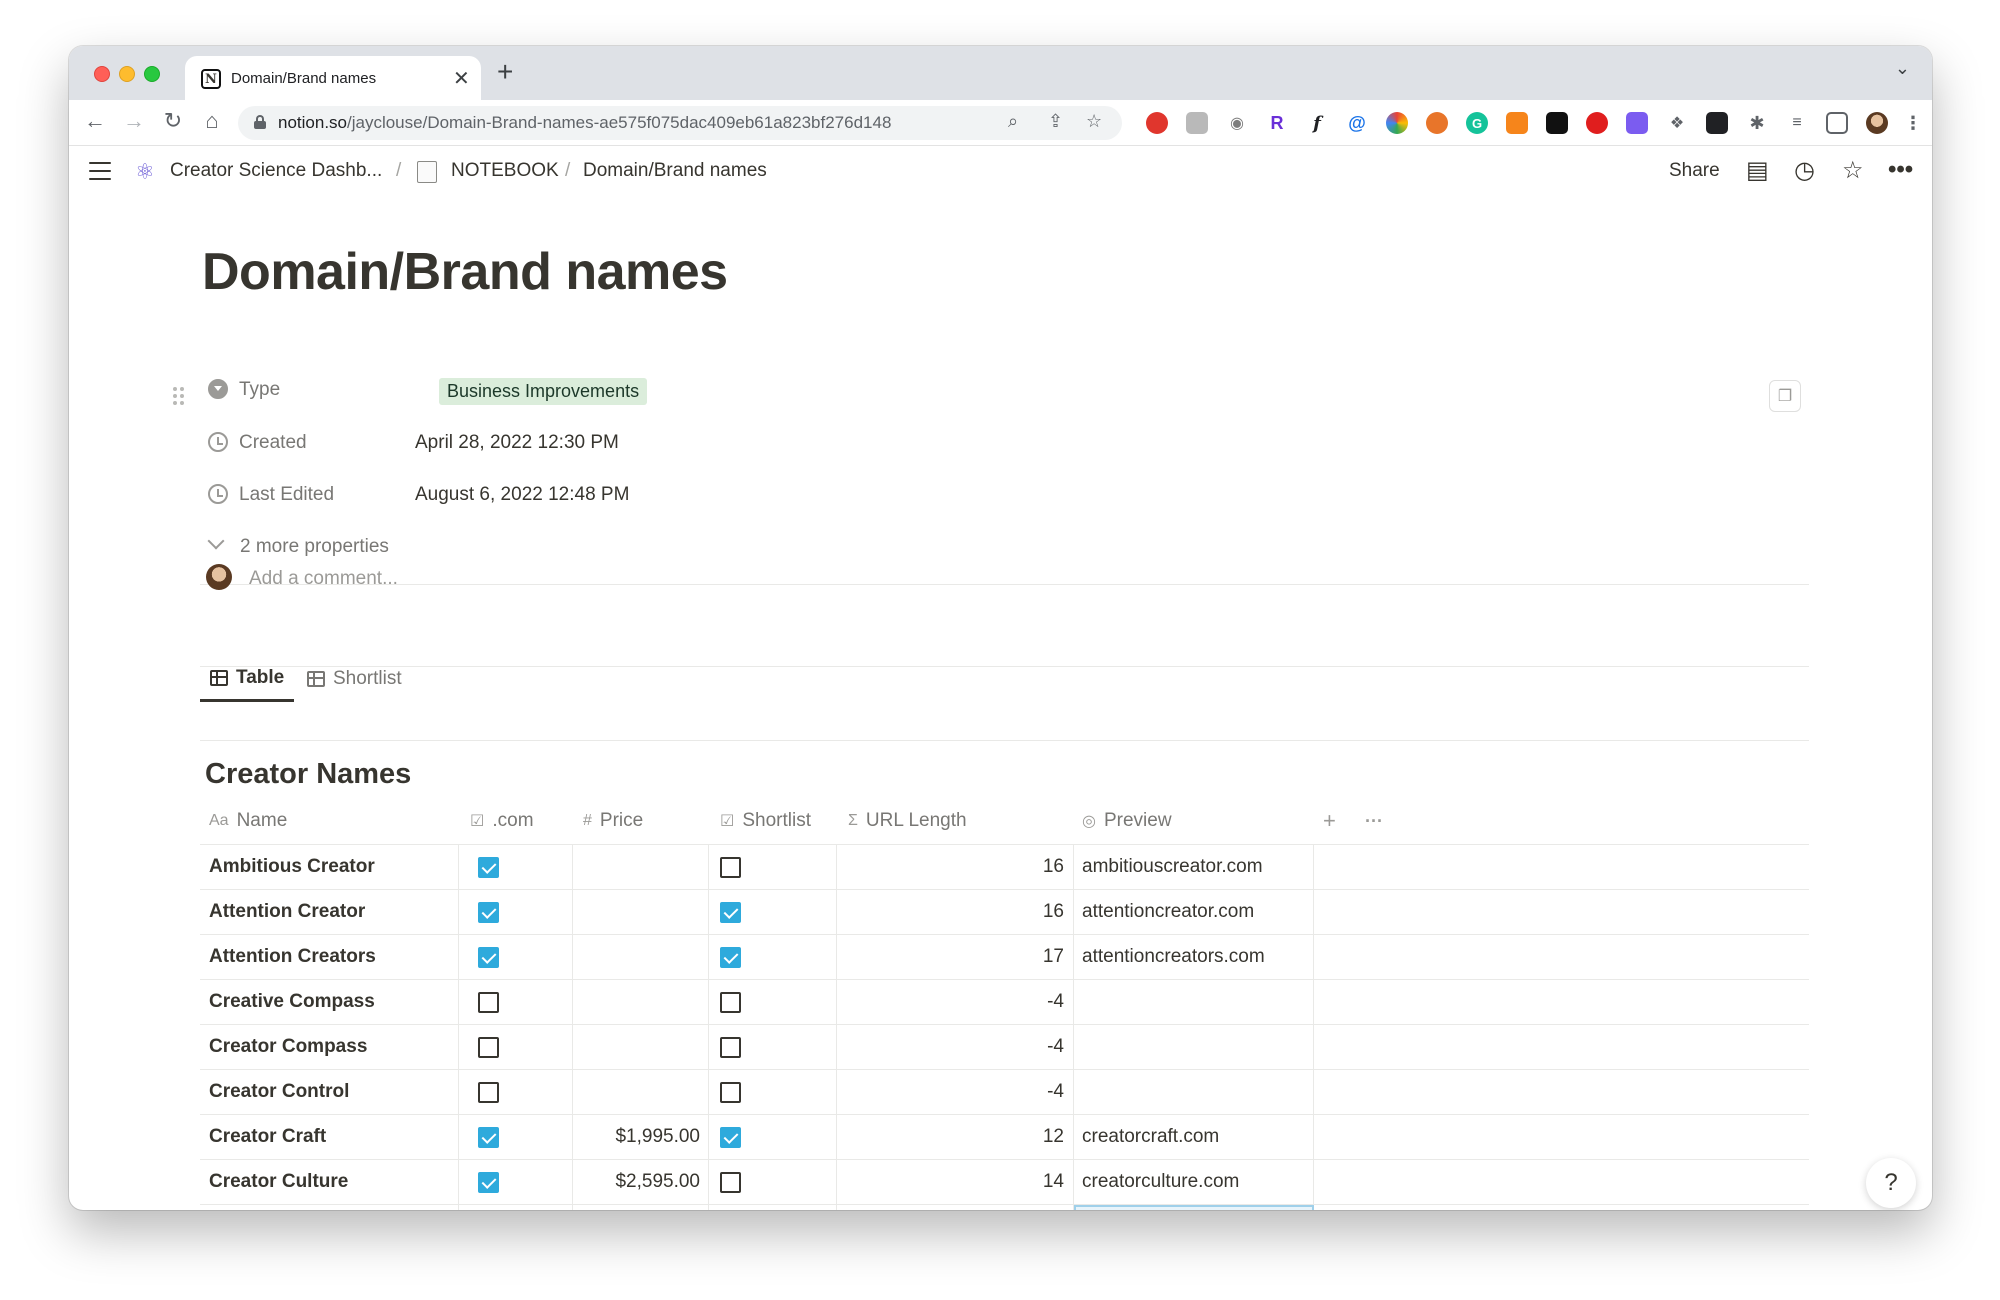 The height and width of the screenshot is (1300, 2000). I want to click on table-row: Creator Control -4, so click(1004, 1091).